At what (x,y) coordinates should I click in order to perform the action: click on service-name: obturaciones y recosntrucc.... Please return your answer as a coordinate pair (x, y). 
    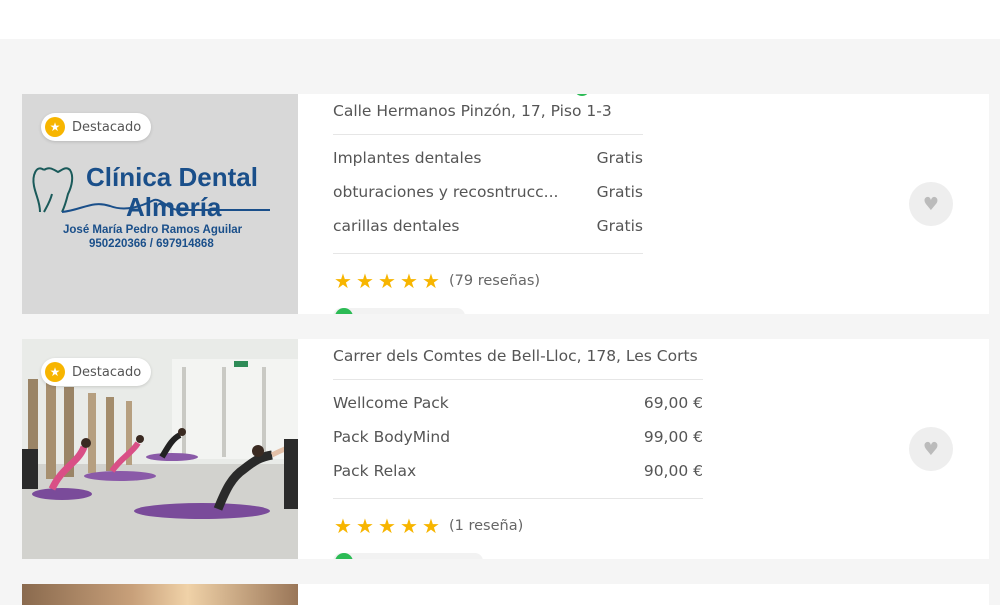
    Looking at the image, I should click on (446, 192).